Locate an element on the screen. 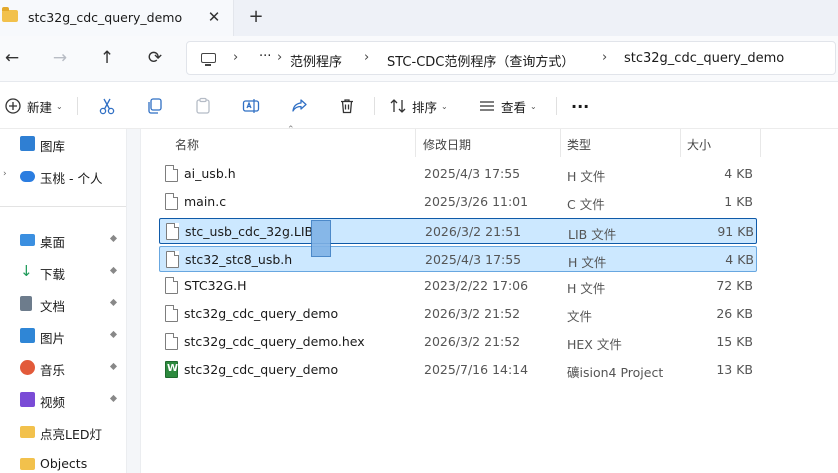 This screenshot has height=473, width=838. column-header-label: 名称 is located at coordinates (187, 145).